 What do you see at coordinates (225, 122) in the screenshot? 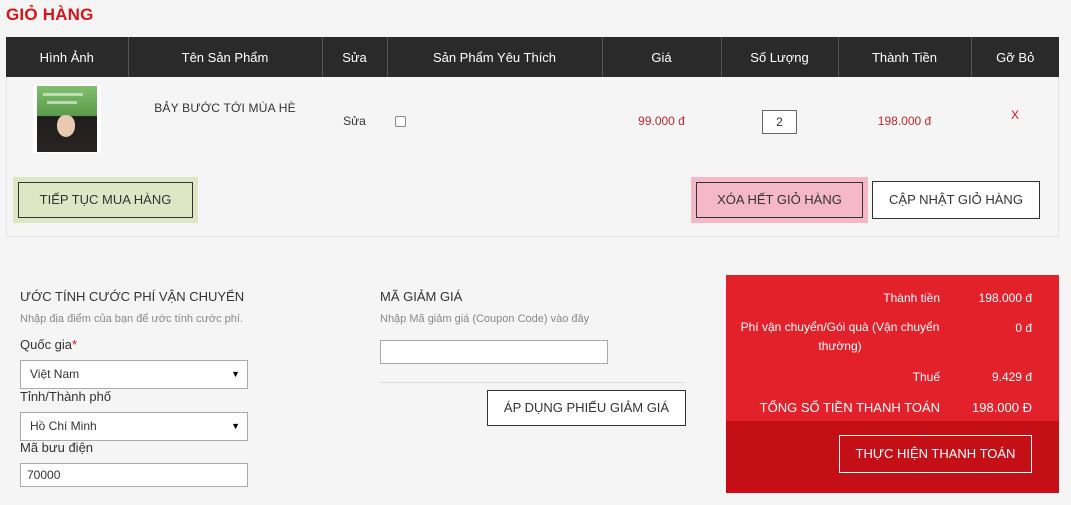
I see `product-name: BẢY BƯỚC TỚI MÙA HÈ` at bounding box center [225, 122].